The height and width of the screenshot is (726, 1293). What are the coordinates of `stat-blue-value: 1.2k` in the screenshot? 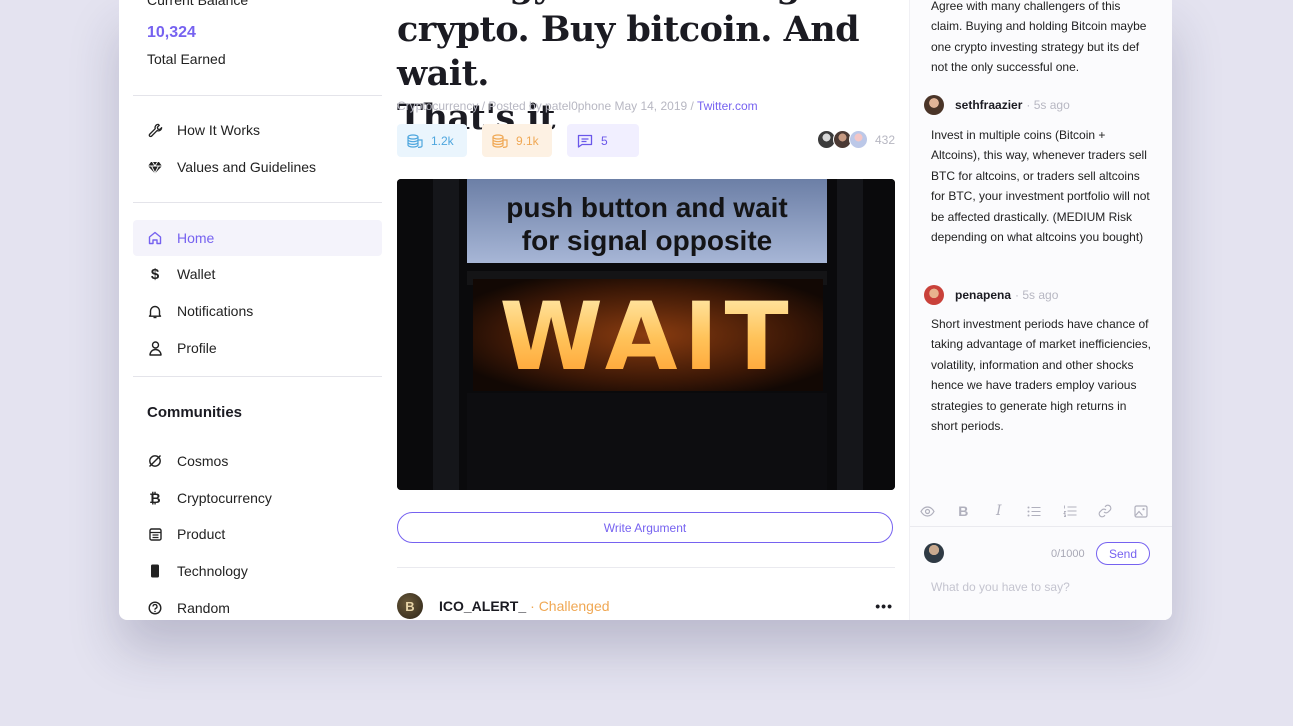 It's located at (442, 140).